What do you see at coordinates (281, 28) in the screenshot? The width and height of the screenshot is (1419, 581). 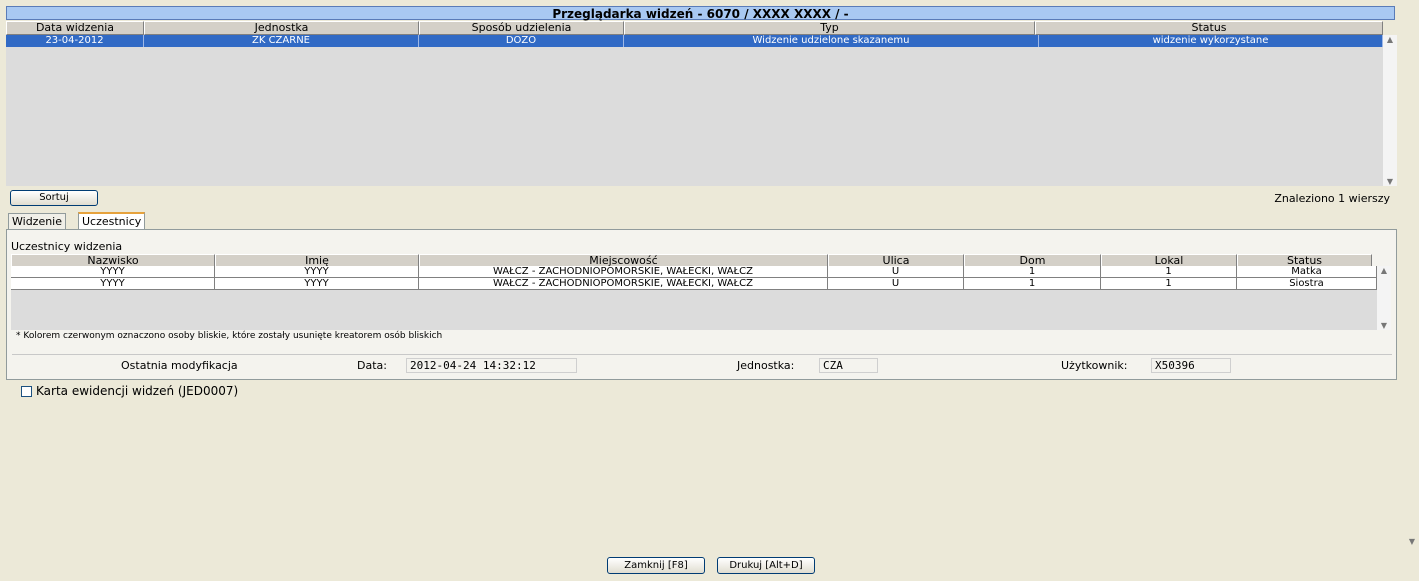 I see `col-jednostka: Jednostka` at bounding box center [281, 28].